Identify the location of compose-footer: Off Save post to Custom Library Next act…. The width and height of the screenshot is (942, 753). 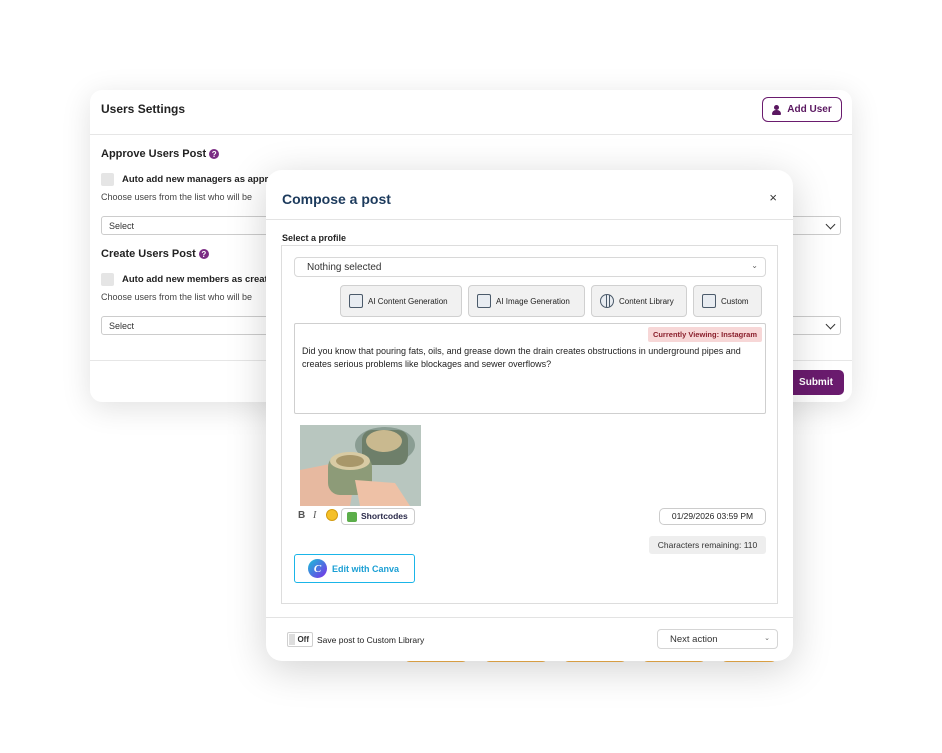
(529, 639).